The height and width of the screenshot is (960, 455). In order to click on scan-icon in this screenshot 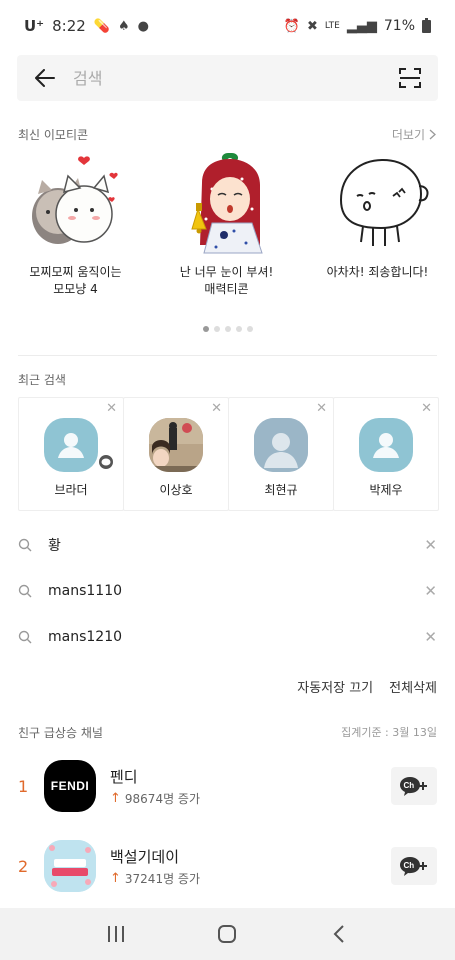, I will do `click(410, 78)`.